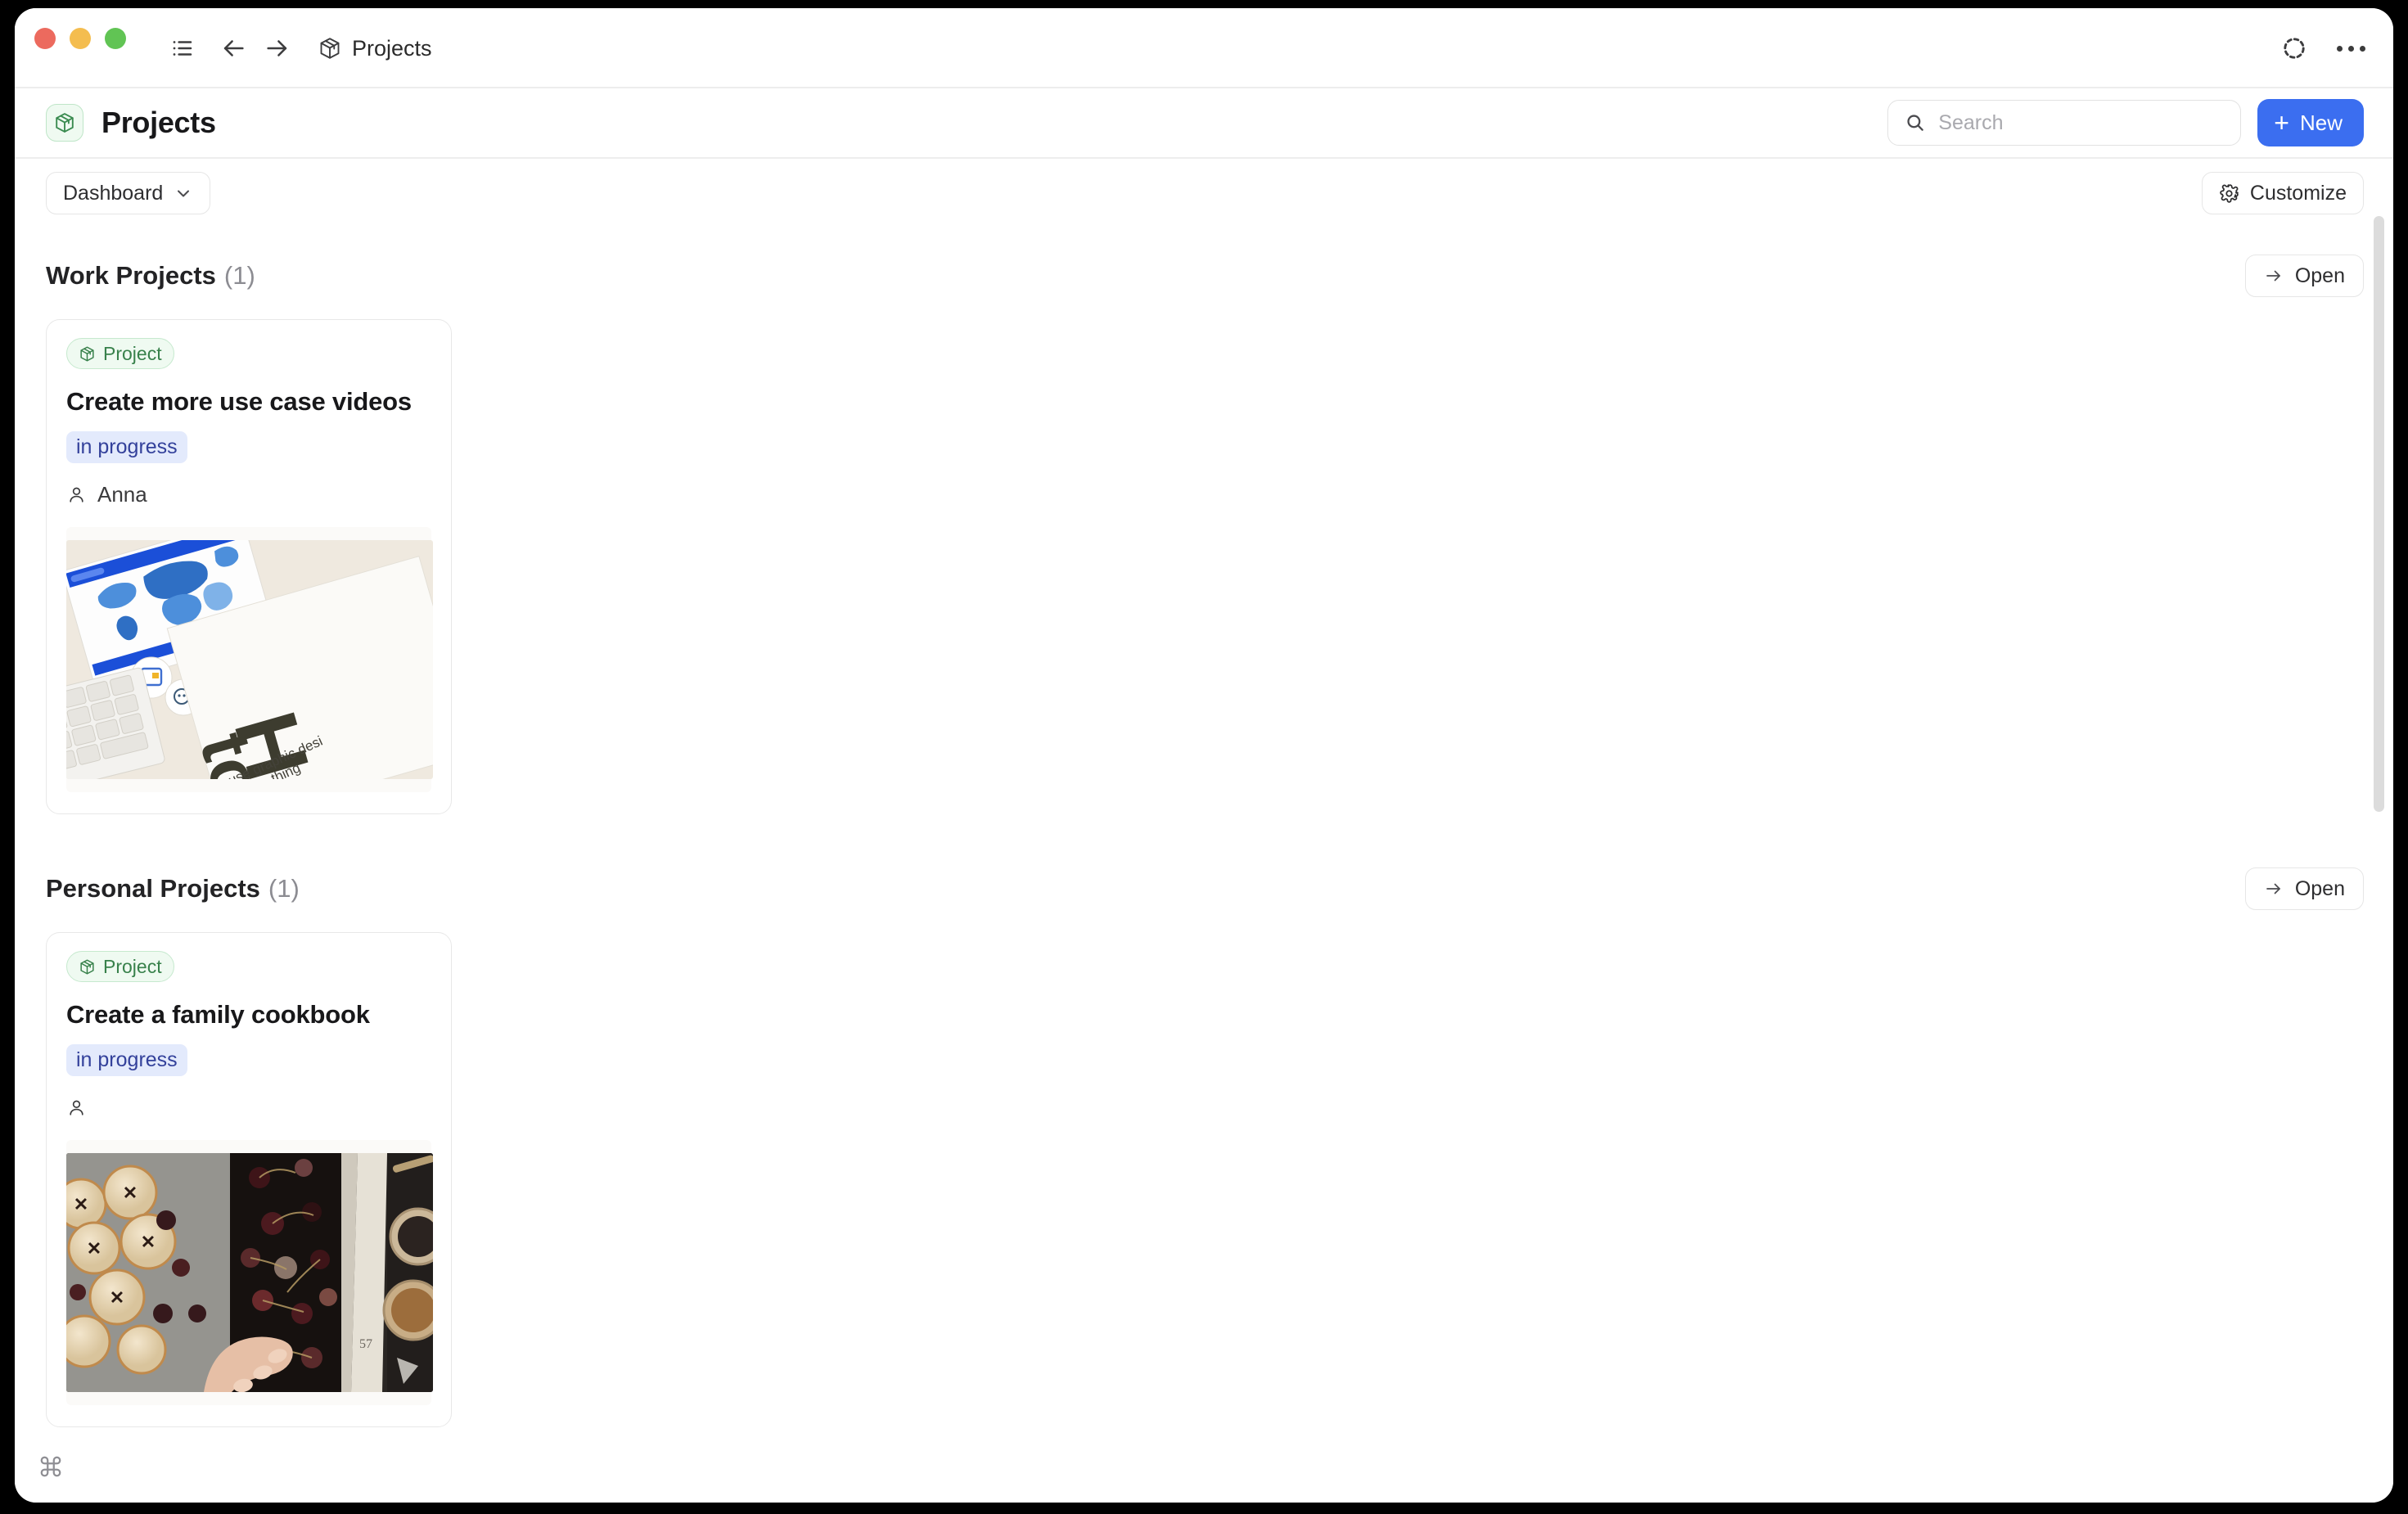 Image resolution: width=2408 pixels, height=1514 pixels. What do you see at coordinates (278, 48) in the screenshot?
I see `forward-button` at bounding box center [278, 48].